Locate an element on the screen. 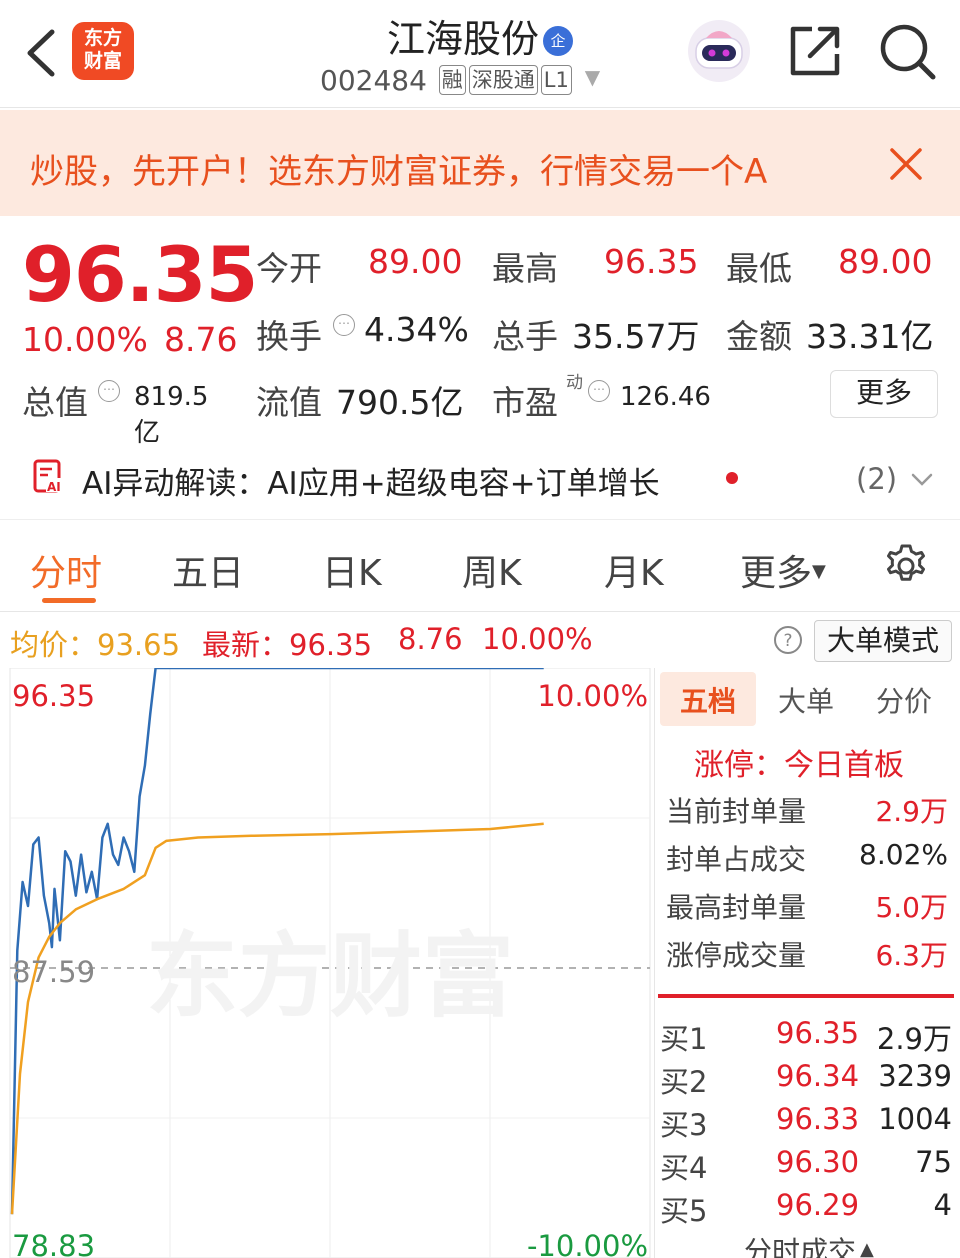 This screenshot has width=960, height=1258. ai-insight-row: AI AI异动解读：AI应用+超级电容+订单增长 (2) is located at coordinates (480, 480).